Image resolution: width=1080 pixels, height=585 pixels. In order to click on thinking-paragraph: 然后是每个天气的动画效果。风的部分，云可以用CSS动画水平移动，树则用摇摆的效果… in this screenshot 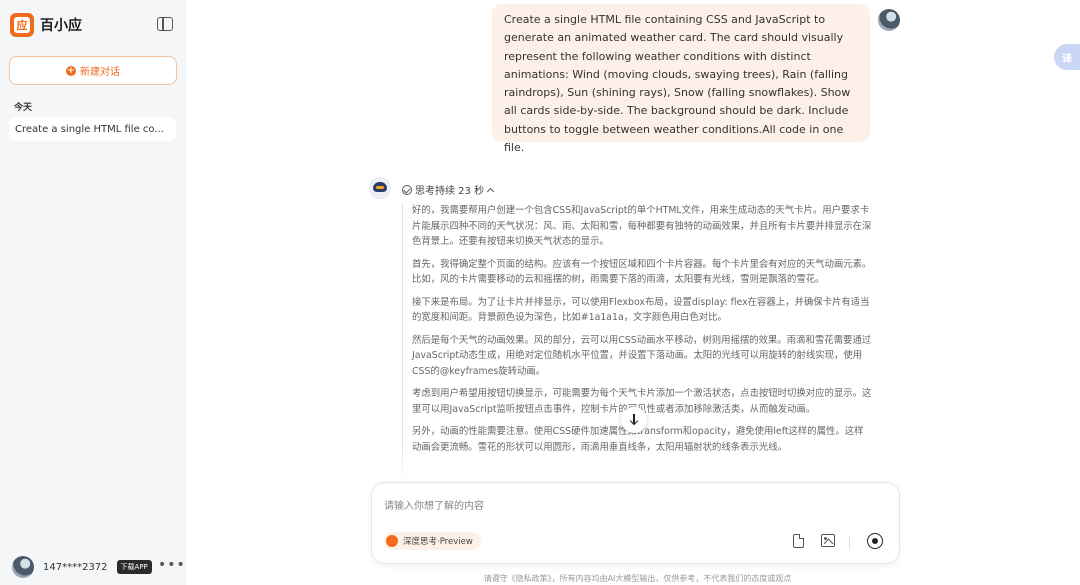, I will do `click(642, 355)`.